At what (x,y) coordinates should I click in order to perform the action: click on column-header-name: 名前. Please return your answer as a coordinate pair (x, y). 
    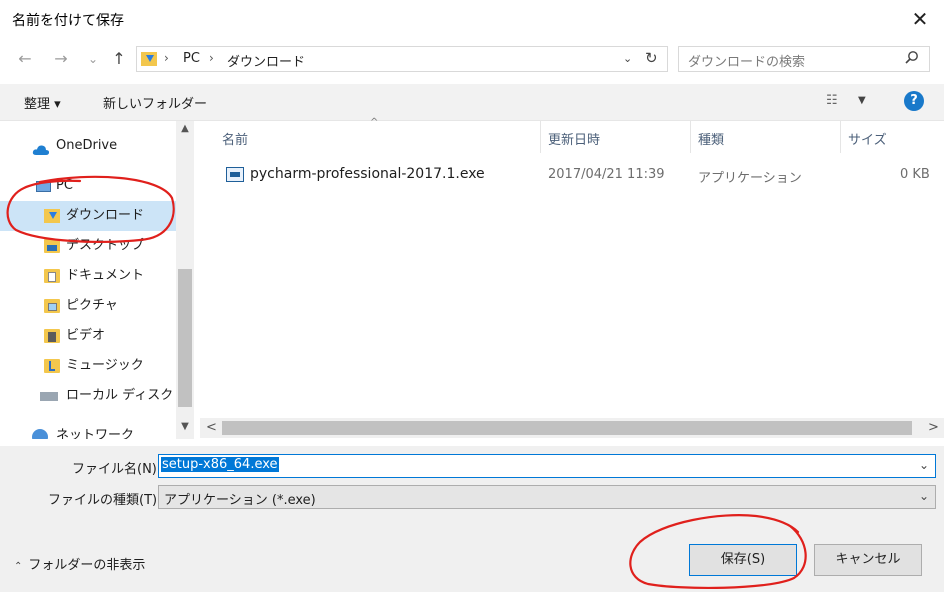
    Looking at the image, I should click on (235, 138).